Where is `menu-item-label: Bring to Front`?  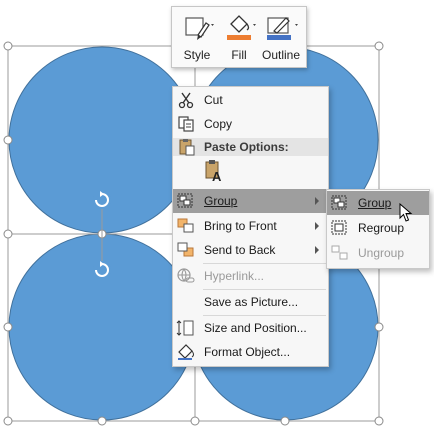
menu-item-label: Bring to Front is located at coordinates (240, 226).